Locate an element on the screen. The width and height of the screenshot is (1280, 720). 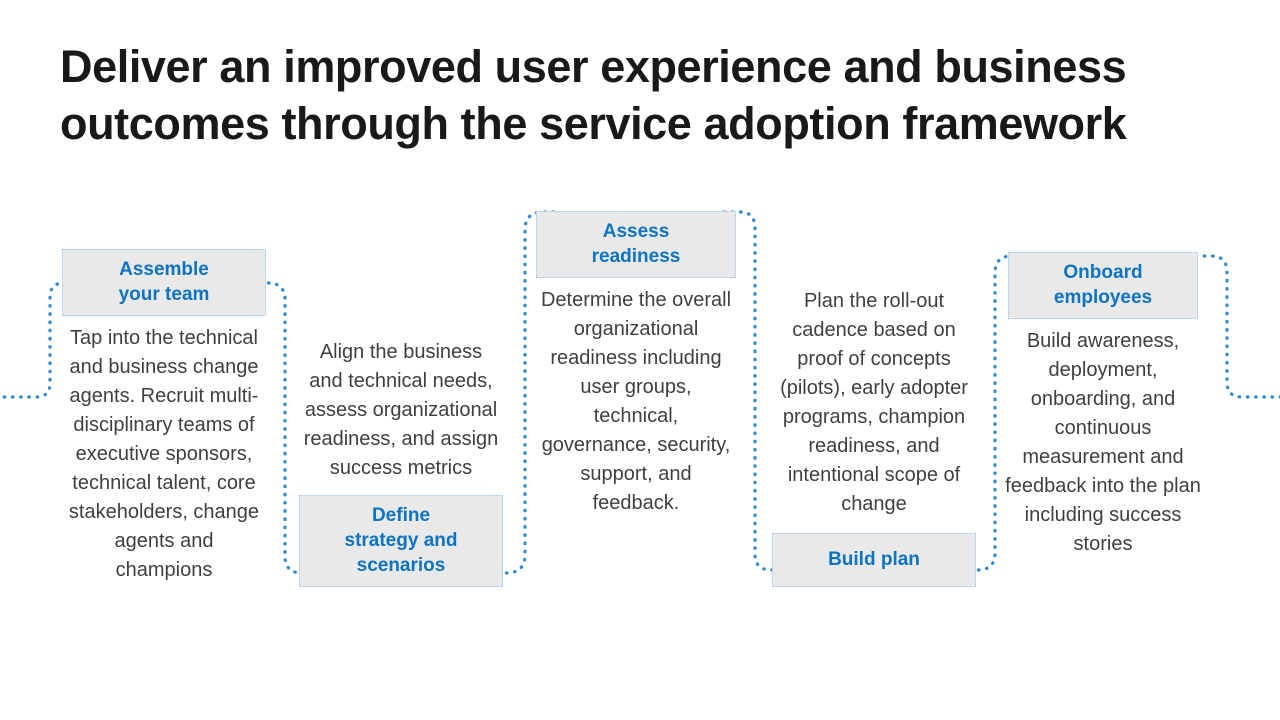
stage-label-assess-readiness: Assess readiness is located at coordinates (636, 244).